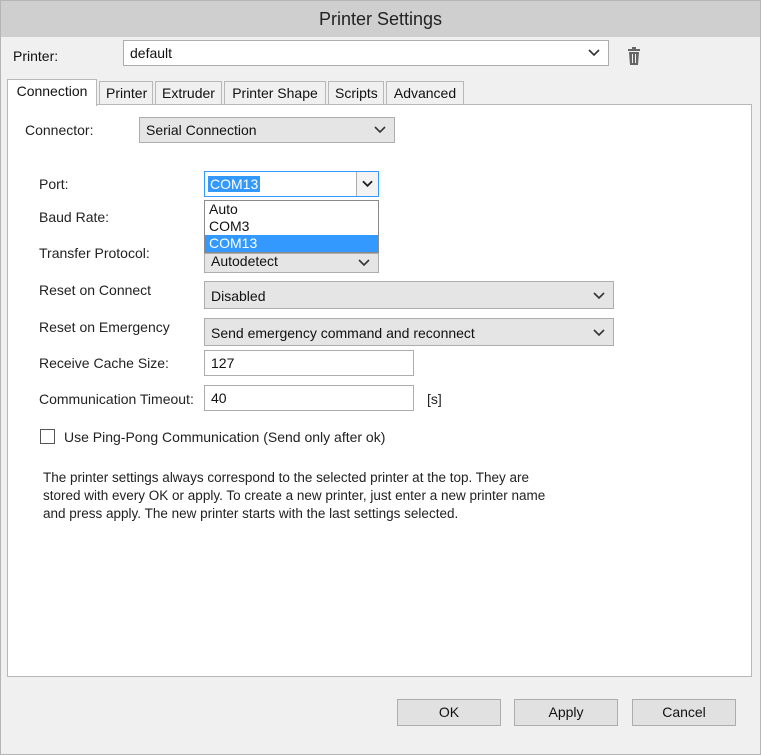  Describe the element at coordinates (95, 290) in the screenshot. I see `reset-on-connect-label: Reset on Connect` at that location.